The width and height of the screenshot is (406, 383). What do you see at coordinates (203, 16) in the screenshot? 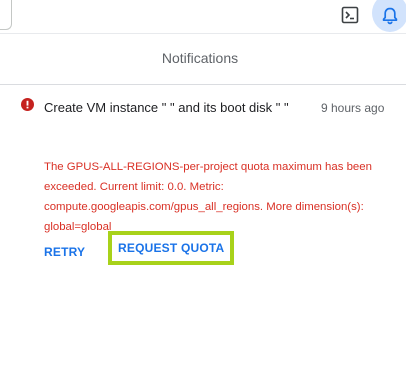
I see `top-toolbar` at bounding box center [203, 16].